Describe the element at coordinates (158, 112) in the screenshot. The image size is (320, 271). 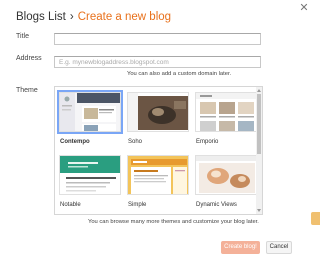
I see `theme-preview-soho` at that location.